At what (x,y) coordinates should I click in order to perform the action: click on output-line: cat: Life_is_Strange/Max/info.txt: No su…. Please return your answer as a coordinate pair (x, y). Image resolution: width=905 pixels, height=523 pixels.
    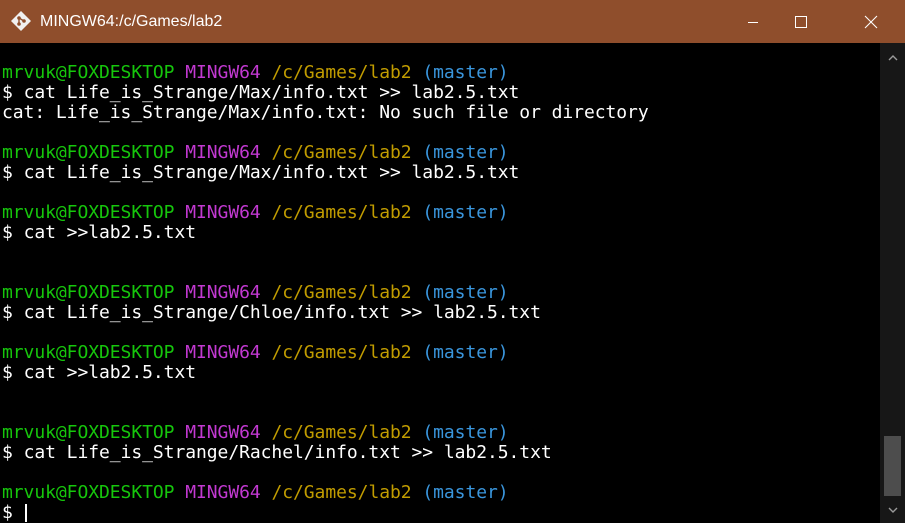
    Looking at the image, I should click on (325, 112).